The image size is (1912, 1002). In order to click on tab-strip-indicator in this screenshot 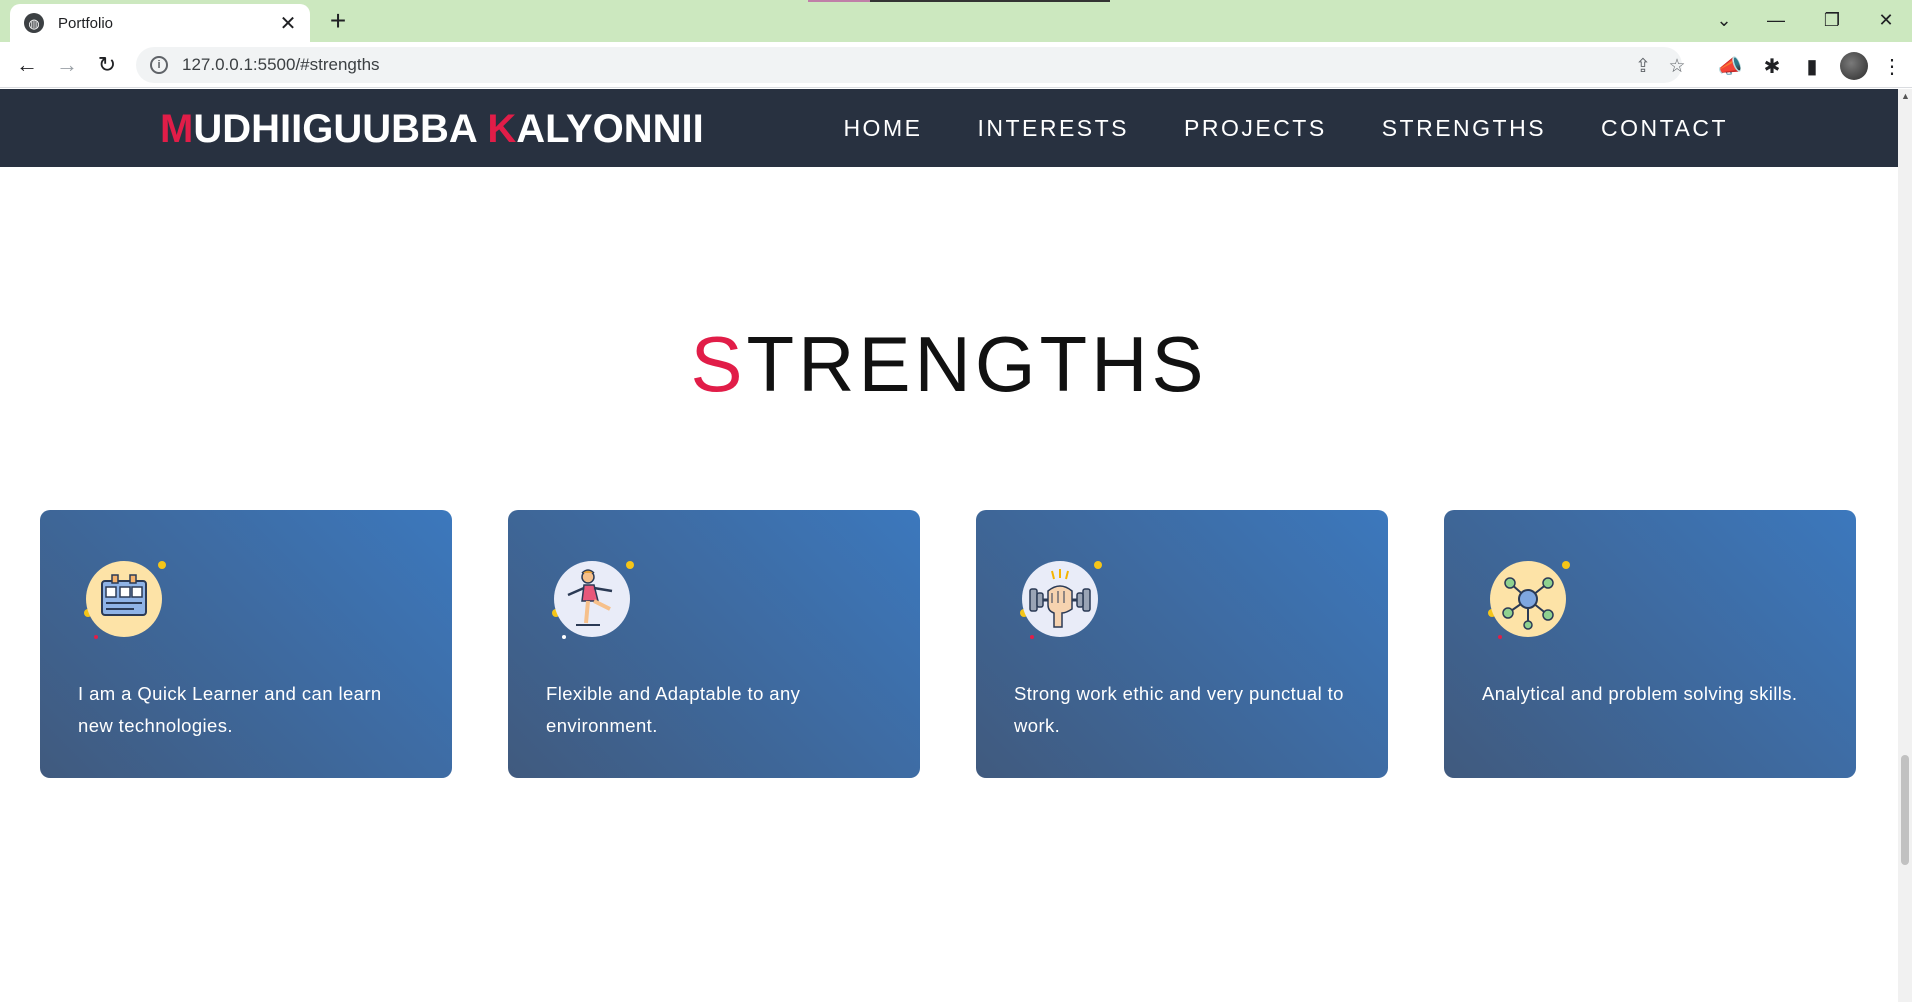, I will do `click(959, 1)`.